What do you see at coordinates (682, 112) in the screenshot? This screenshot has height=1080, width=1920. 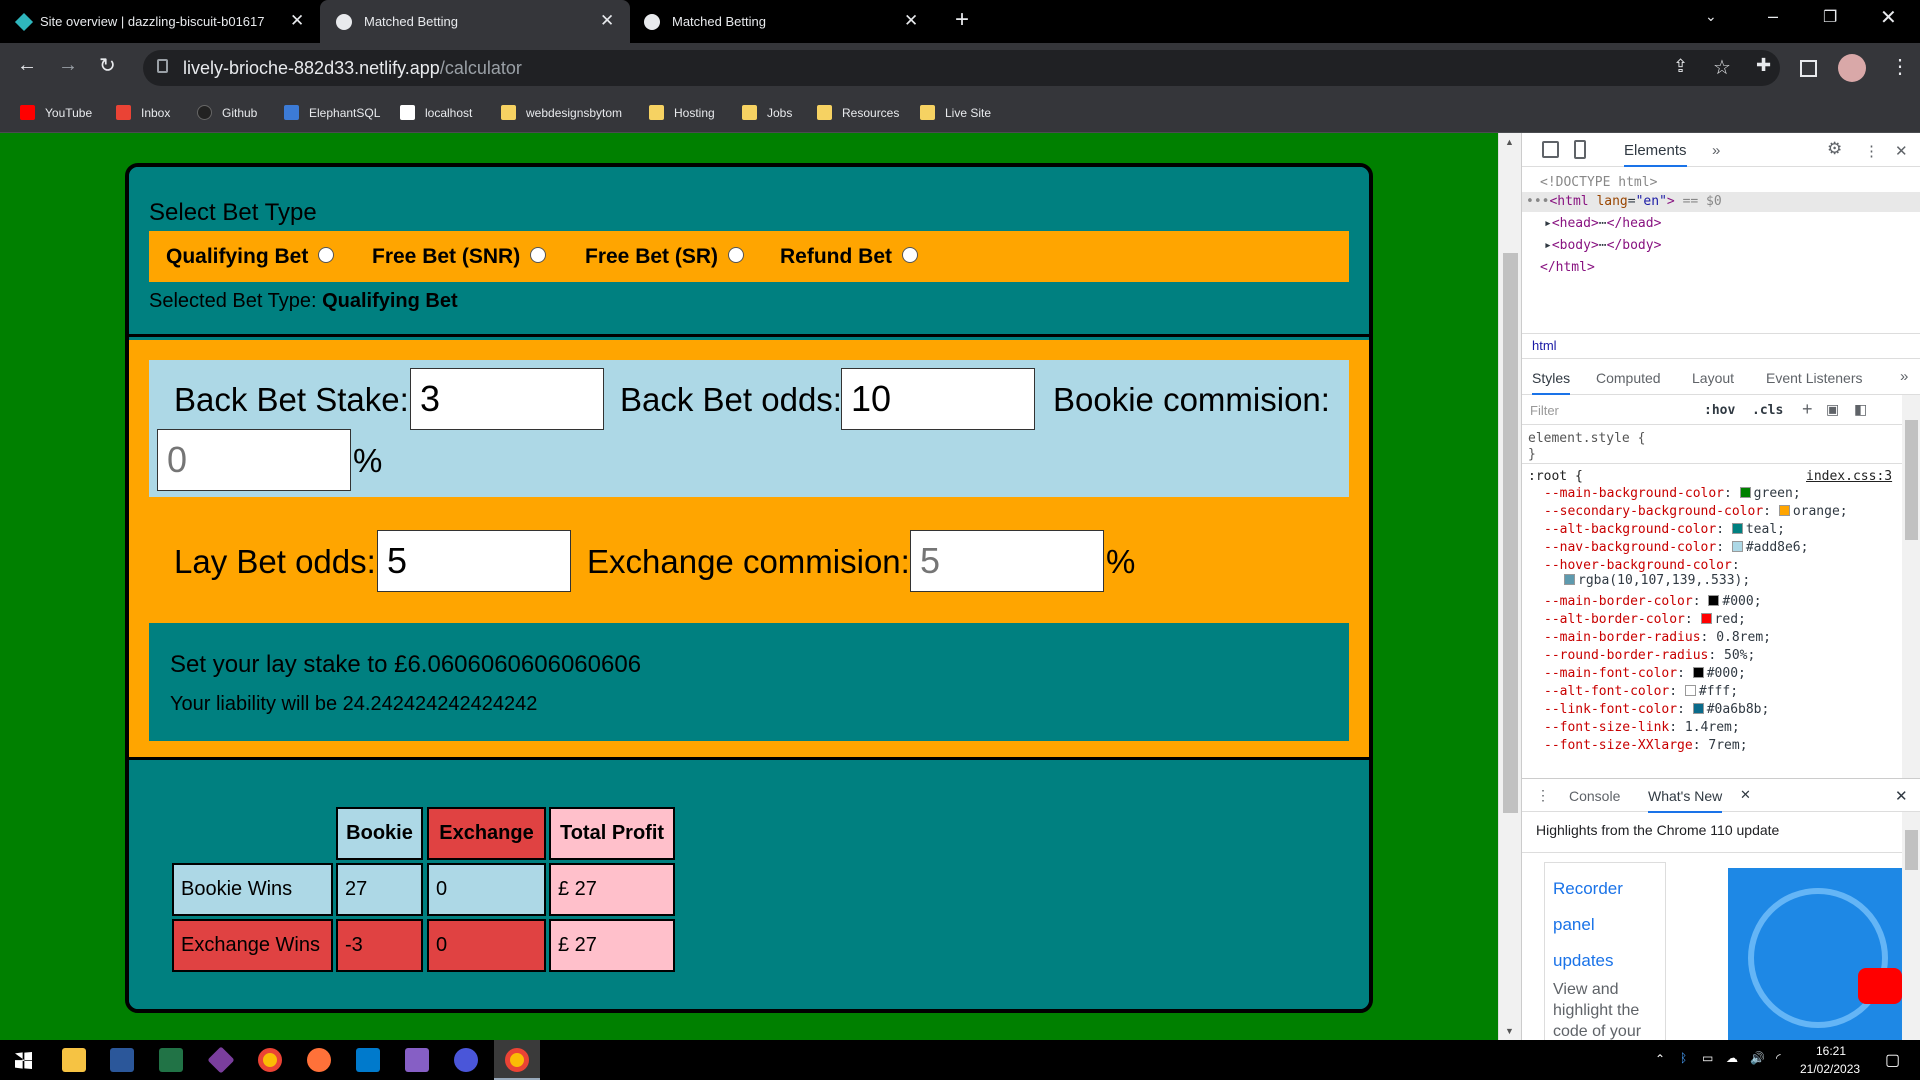 I see `bookmark-hosting: Hosting` at bounding box center [682, 112].